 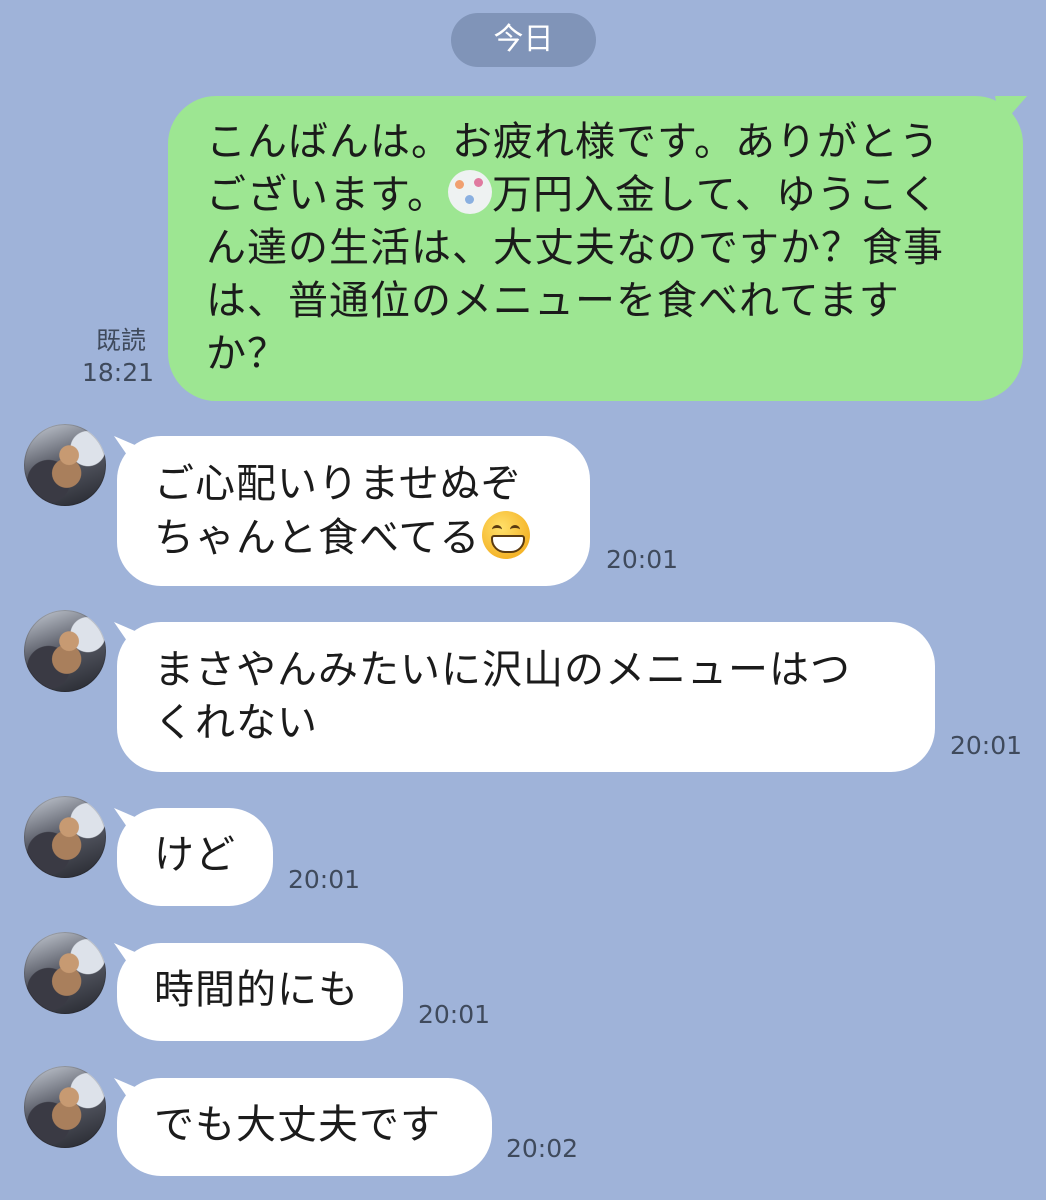 What do you see at coordinates (542, 1148) in the screenshot?
I see `message-time: 20:02` at bounding box center [542, 1148].